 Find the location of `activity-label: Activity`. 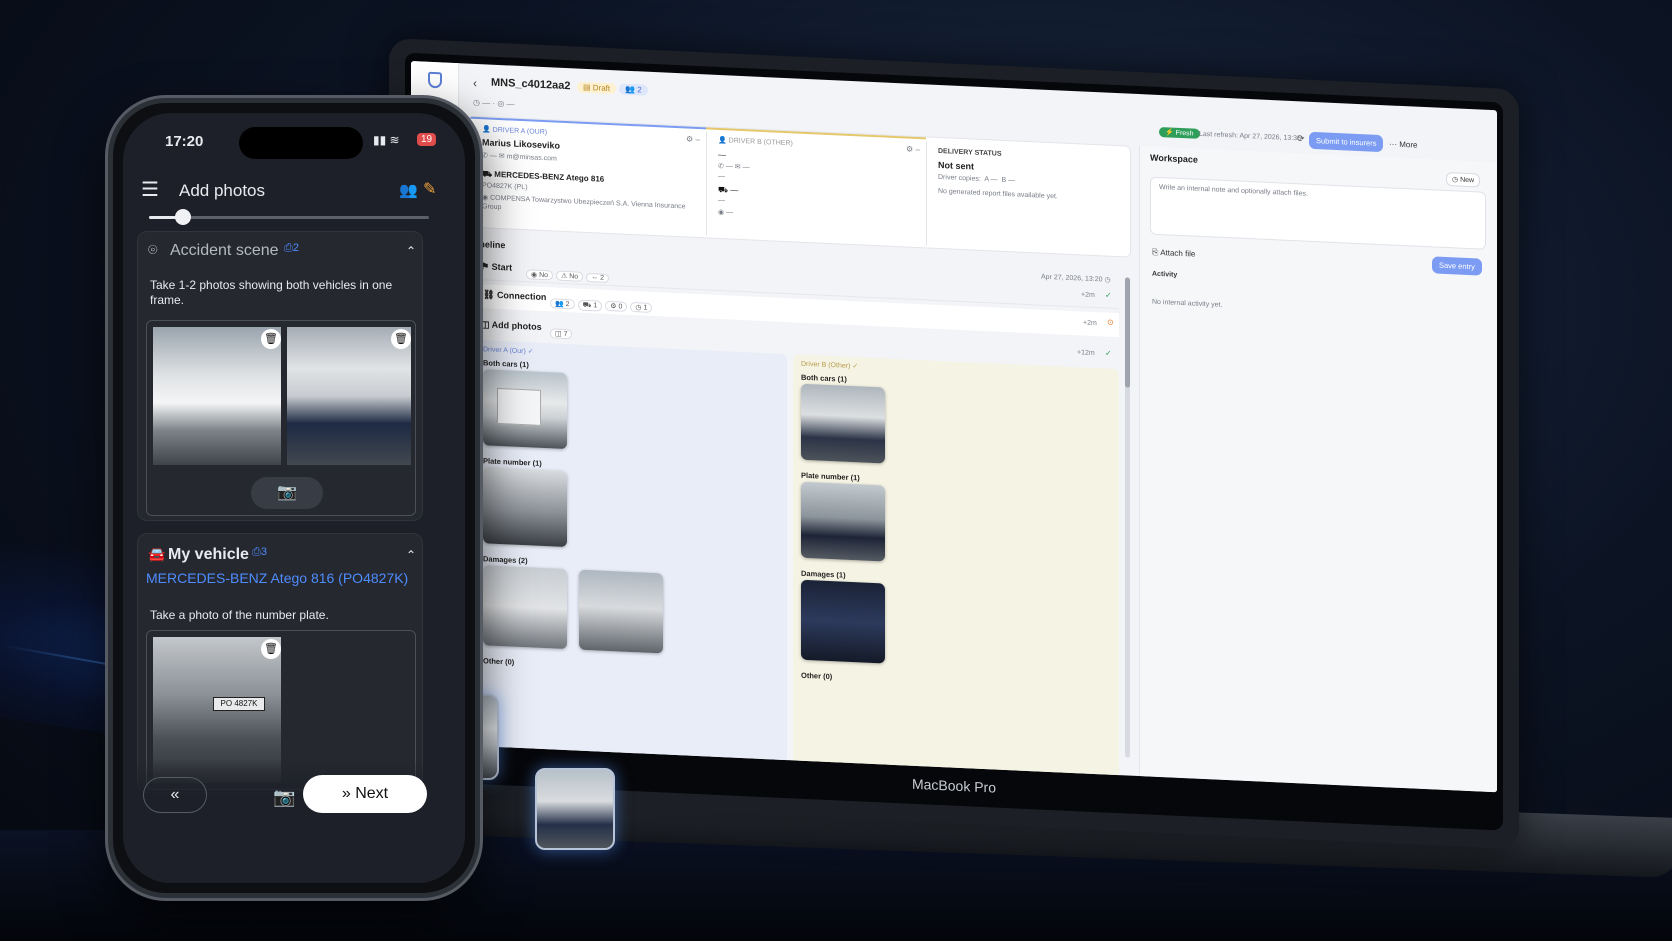

activity-label: Activity is located at coordinates (1165, 274).